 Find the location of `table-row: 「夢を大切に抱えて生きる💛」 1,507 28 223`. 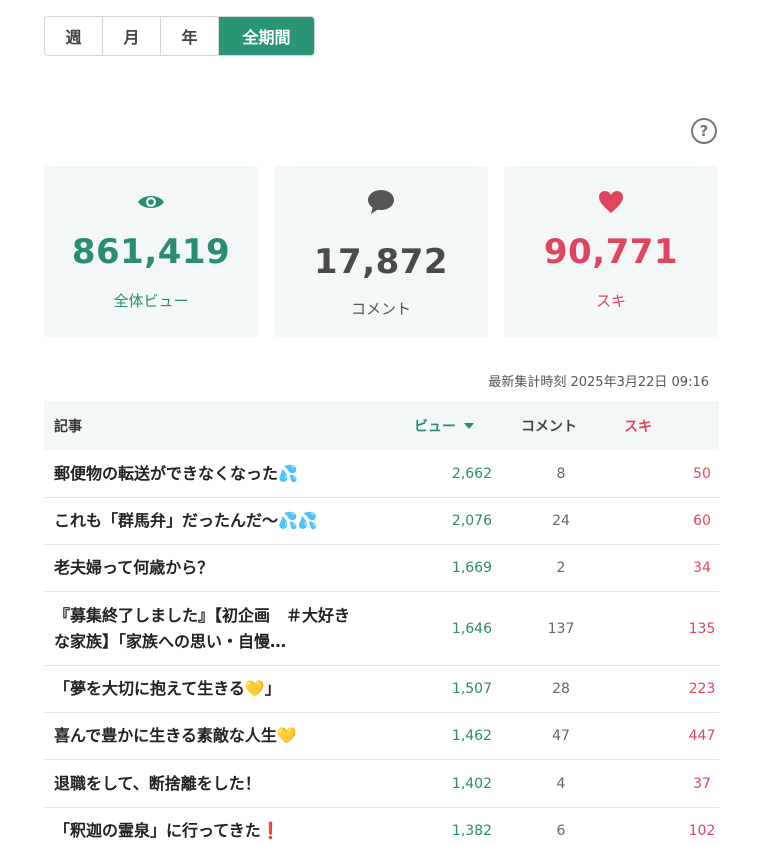

table-row: 「夢を大切に抱えて生きる💛」 1,507 28 223 is located at coordinates (381, 689).